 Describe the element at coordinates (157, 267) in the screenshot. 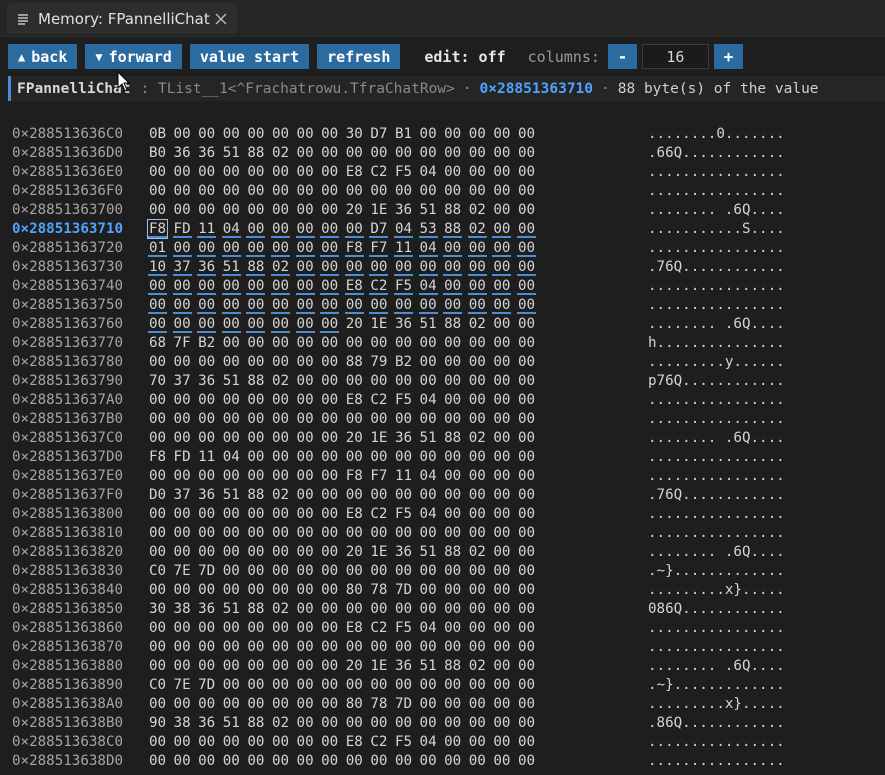

I see `hex-byte: 10` at that location.